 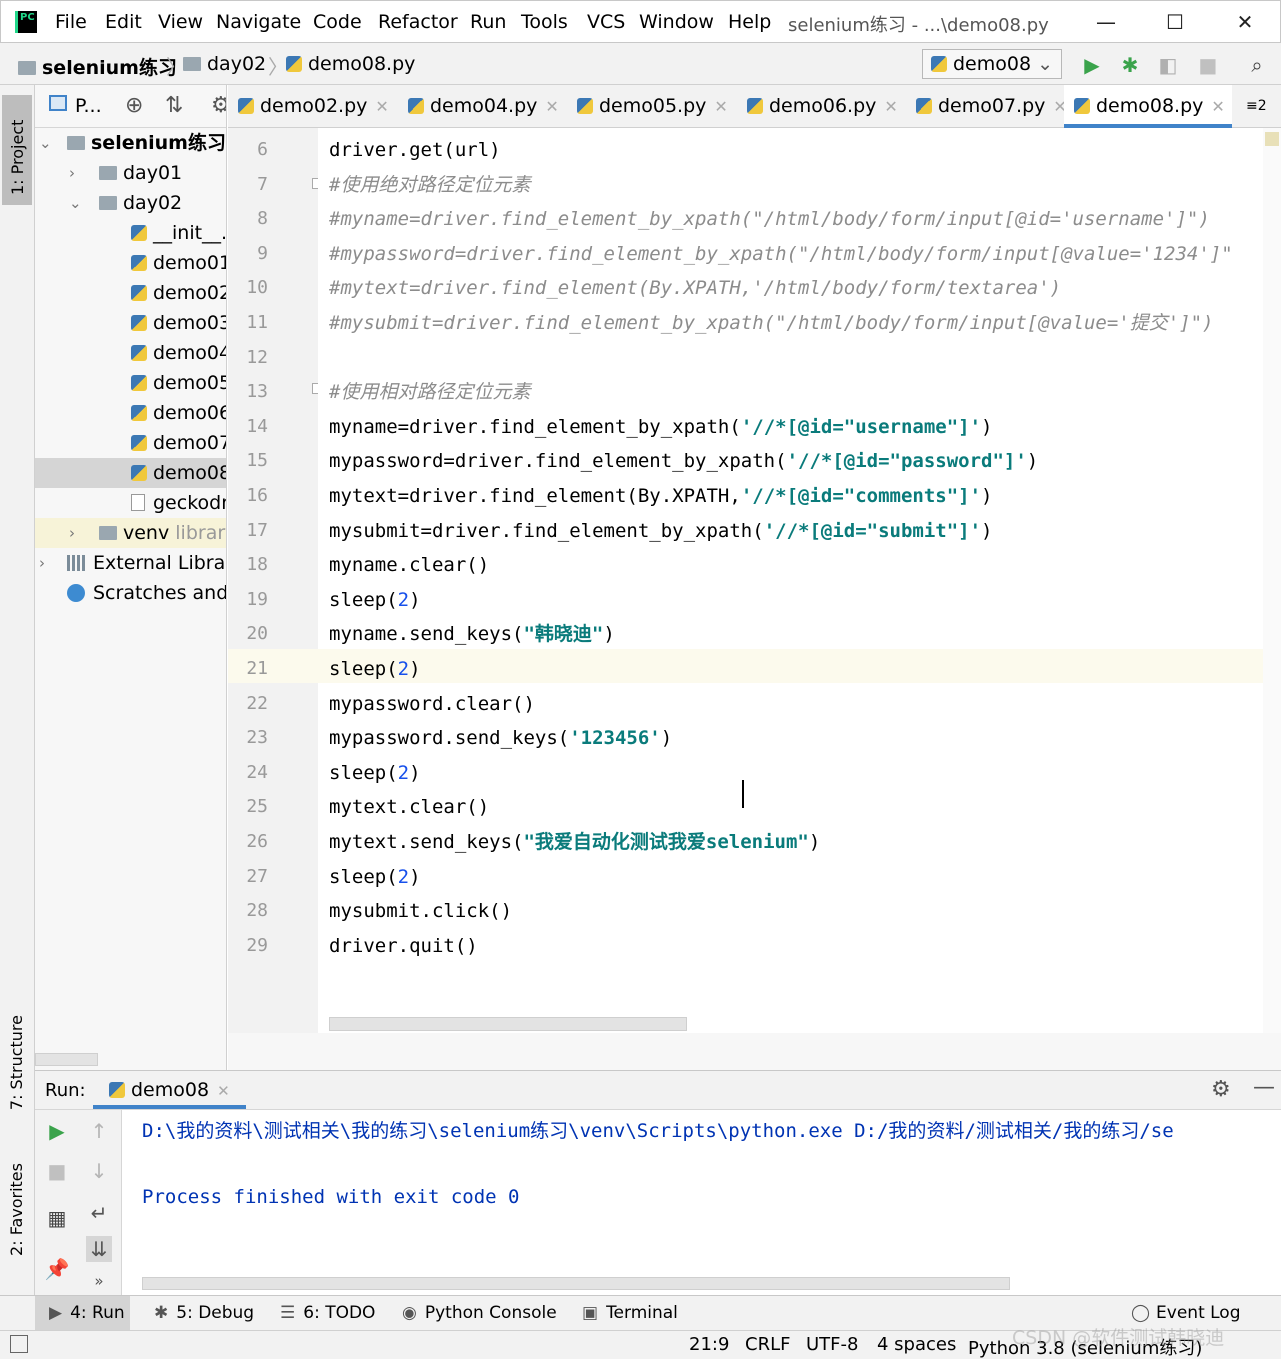 I want to click on more-icon: », so click(x=99, y=1281).